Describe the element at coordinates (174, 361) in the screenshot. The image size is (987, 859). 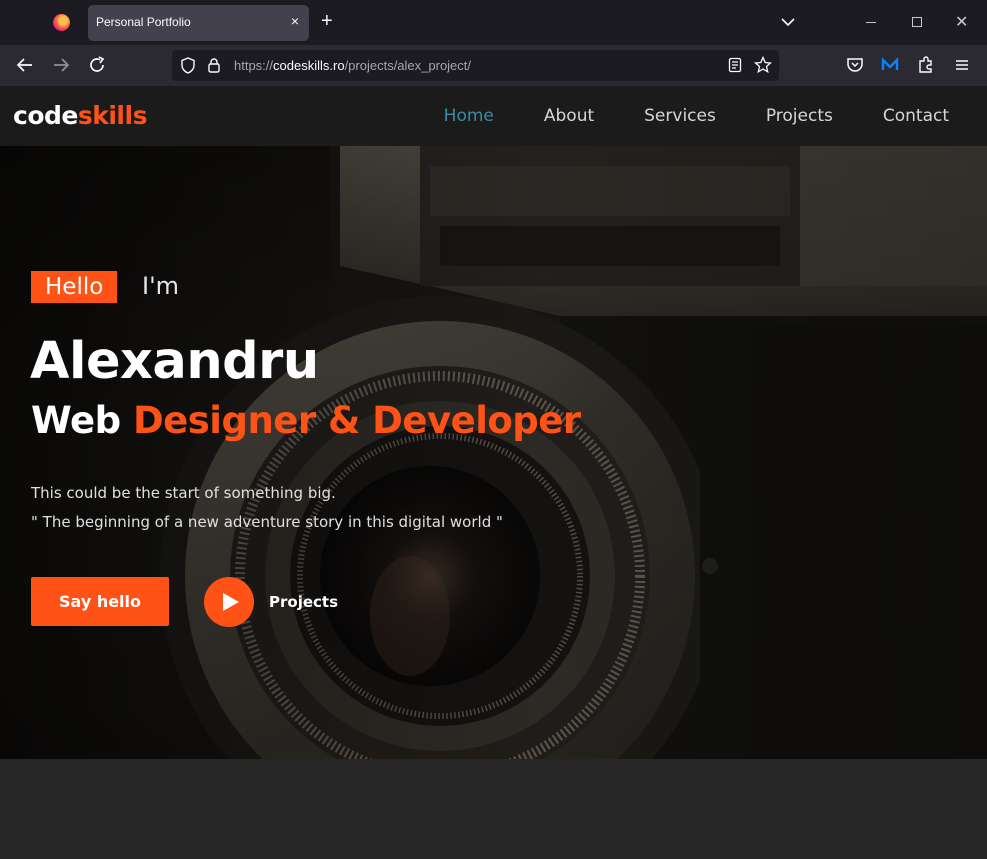
I see `hero-name: Alexandru` at that location.